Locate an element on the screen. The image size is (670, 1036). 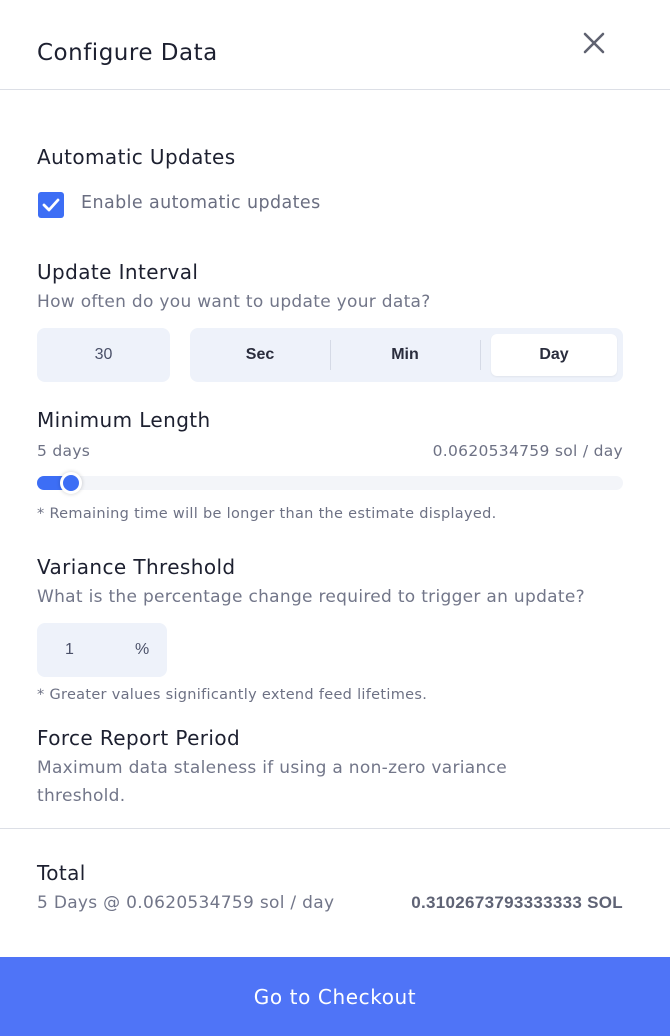
checkmark-icon is located at coordinates (51, 205).